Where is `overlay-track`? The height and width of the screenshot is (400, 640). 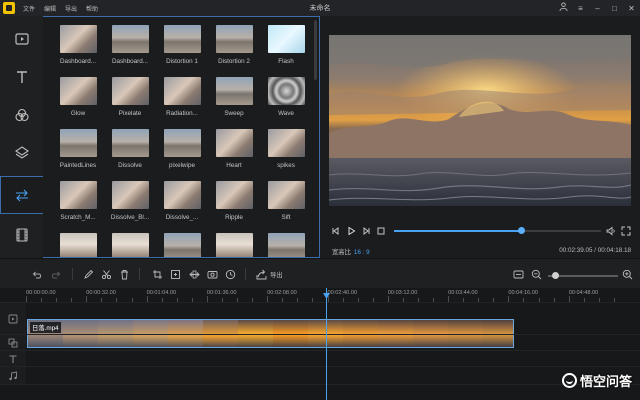
overlay-track is located at coordinates (320, 342).